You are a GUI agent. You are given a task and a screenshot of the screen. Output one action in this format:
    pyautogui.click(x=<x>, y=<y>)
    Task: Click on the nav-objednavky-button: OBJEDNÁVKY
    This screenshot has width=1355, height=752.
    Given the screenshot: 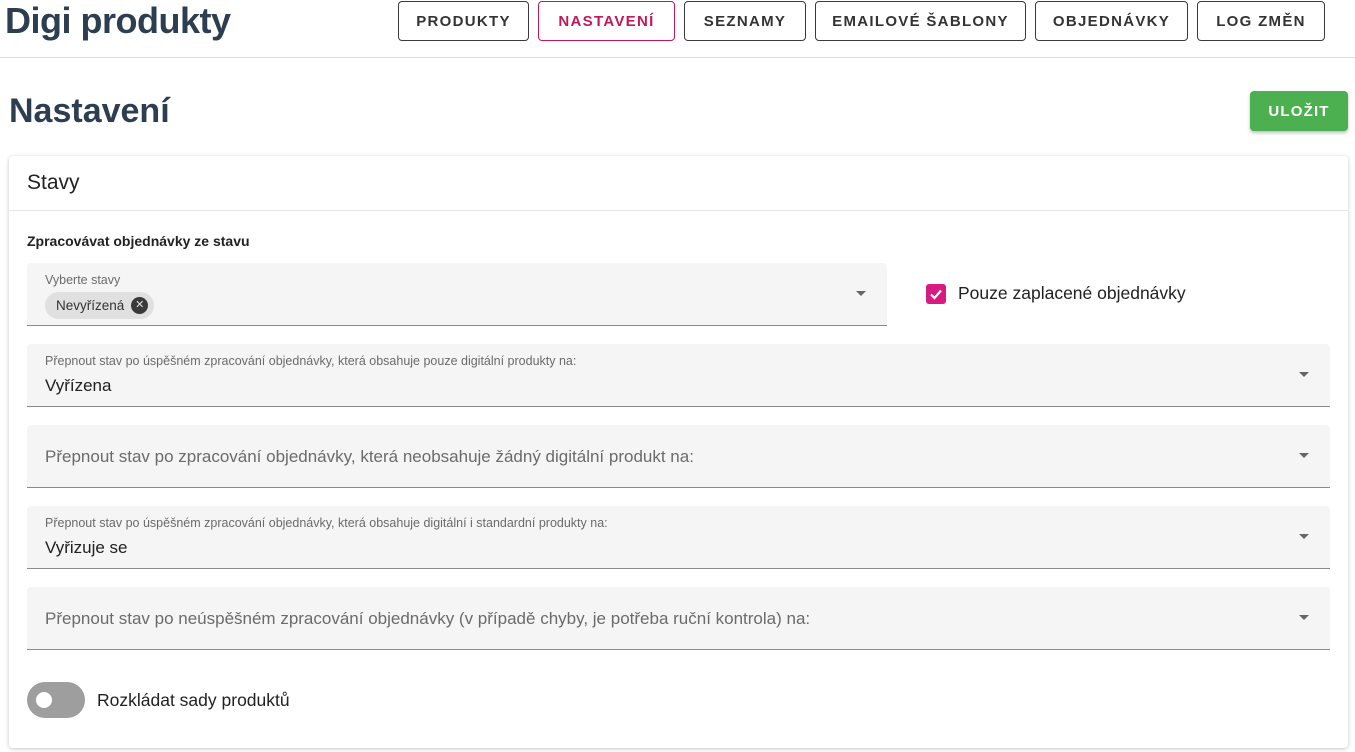 What is the action you would take?
    pyautogui.click(x=1111, y=21)
    